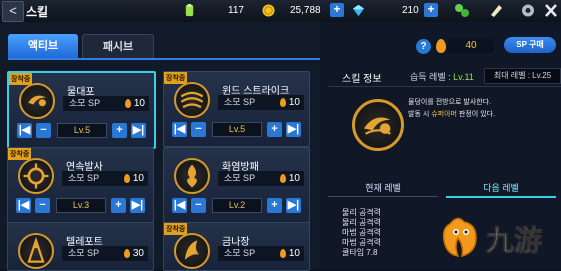 The width and height of the screenshot is (561, 271). I want to click on watermark-text: 九游, so click(514, 240).